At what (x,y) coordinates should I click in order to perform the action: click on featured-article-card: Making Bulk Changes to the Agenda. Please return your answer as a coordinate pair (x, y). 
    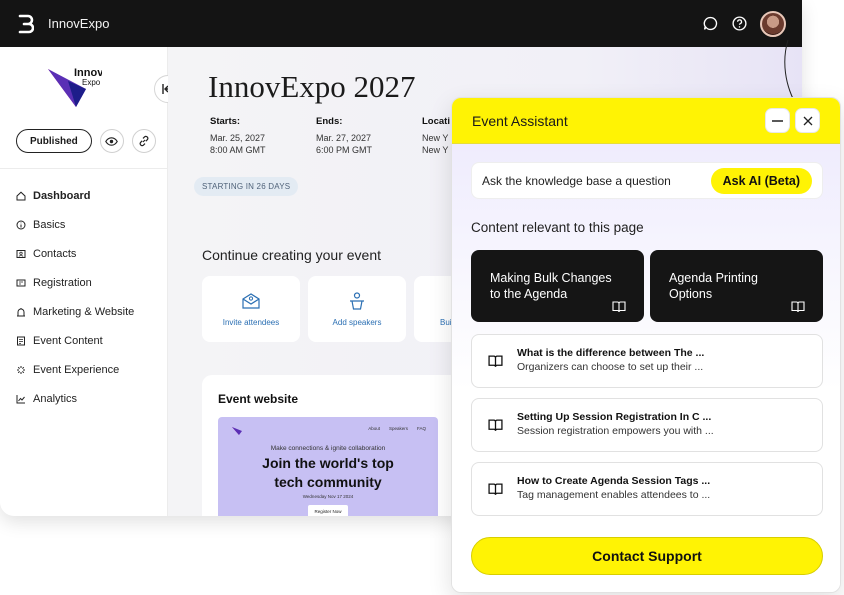
    Looking at the image, I should click on (557, 286).